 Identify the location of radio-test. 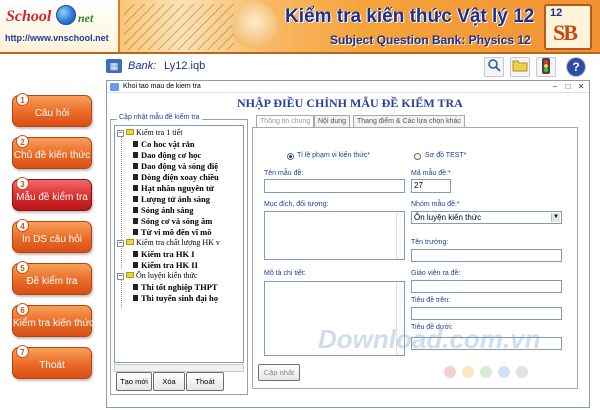
(417, 156).